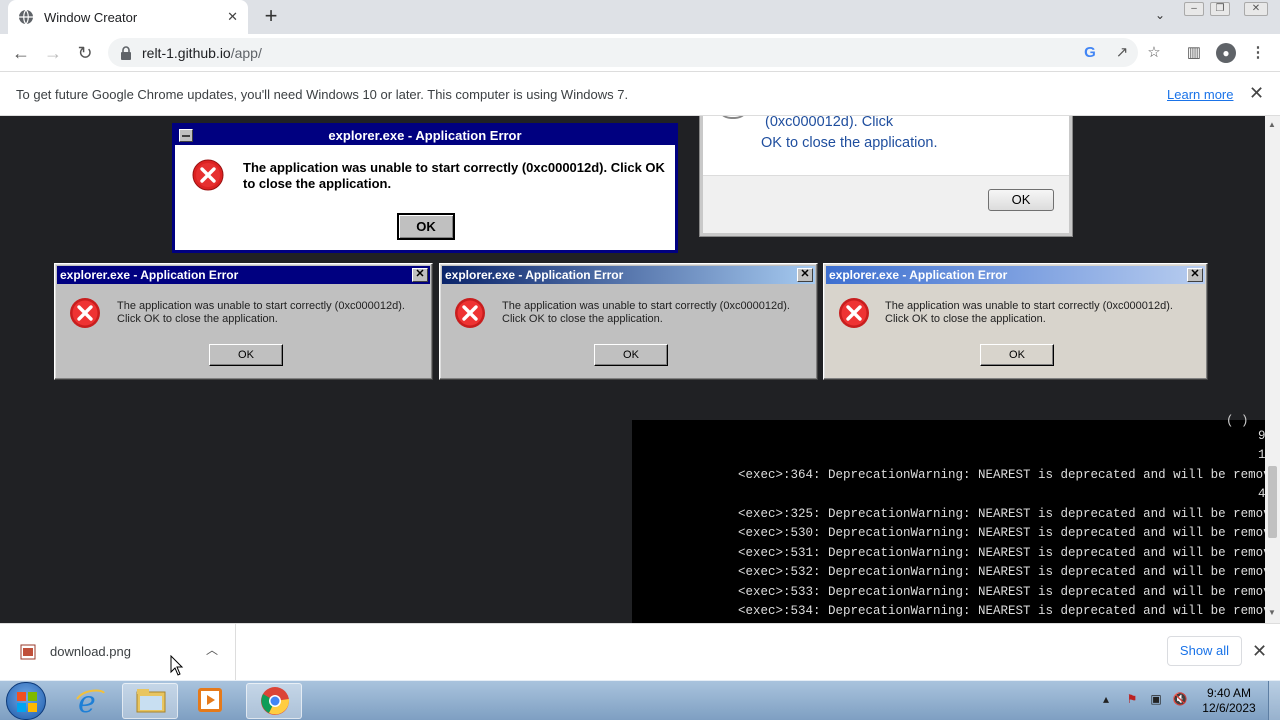 The width and height of the screenshot is (1280, 720). I want to click on folder-icon, so click(151, 701).